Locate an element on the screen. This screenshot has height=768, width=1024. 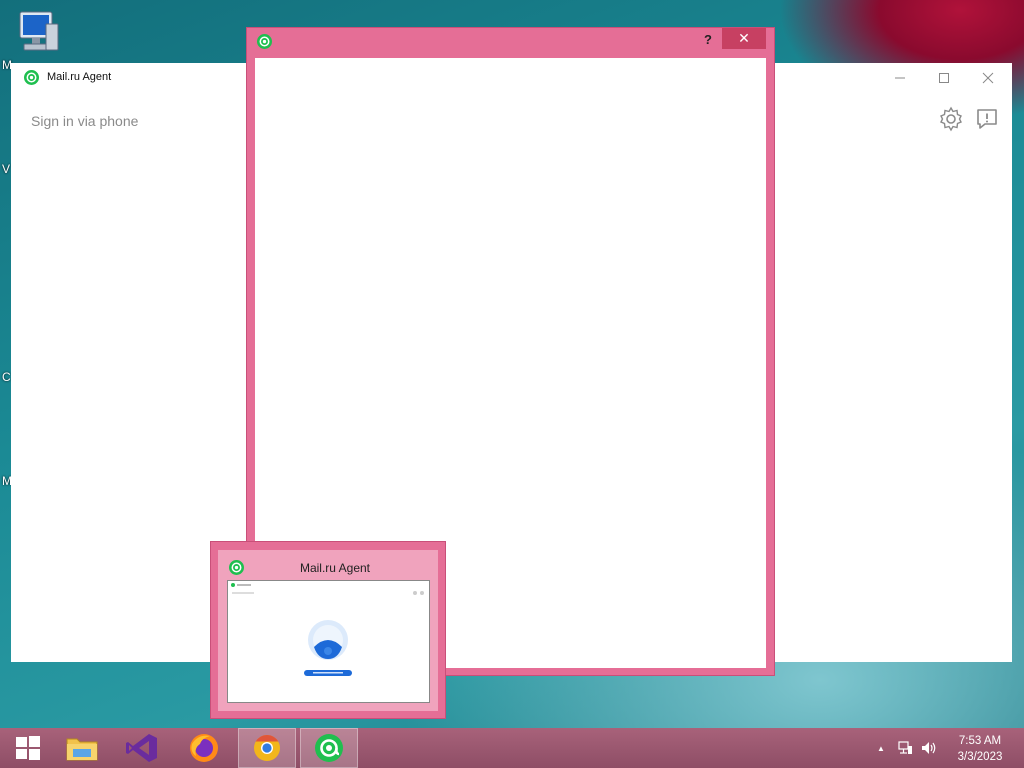
chrome-canary-icon is located at coordinates (267, 747).